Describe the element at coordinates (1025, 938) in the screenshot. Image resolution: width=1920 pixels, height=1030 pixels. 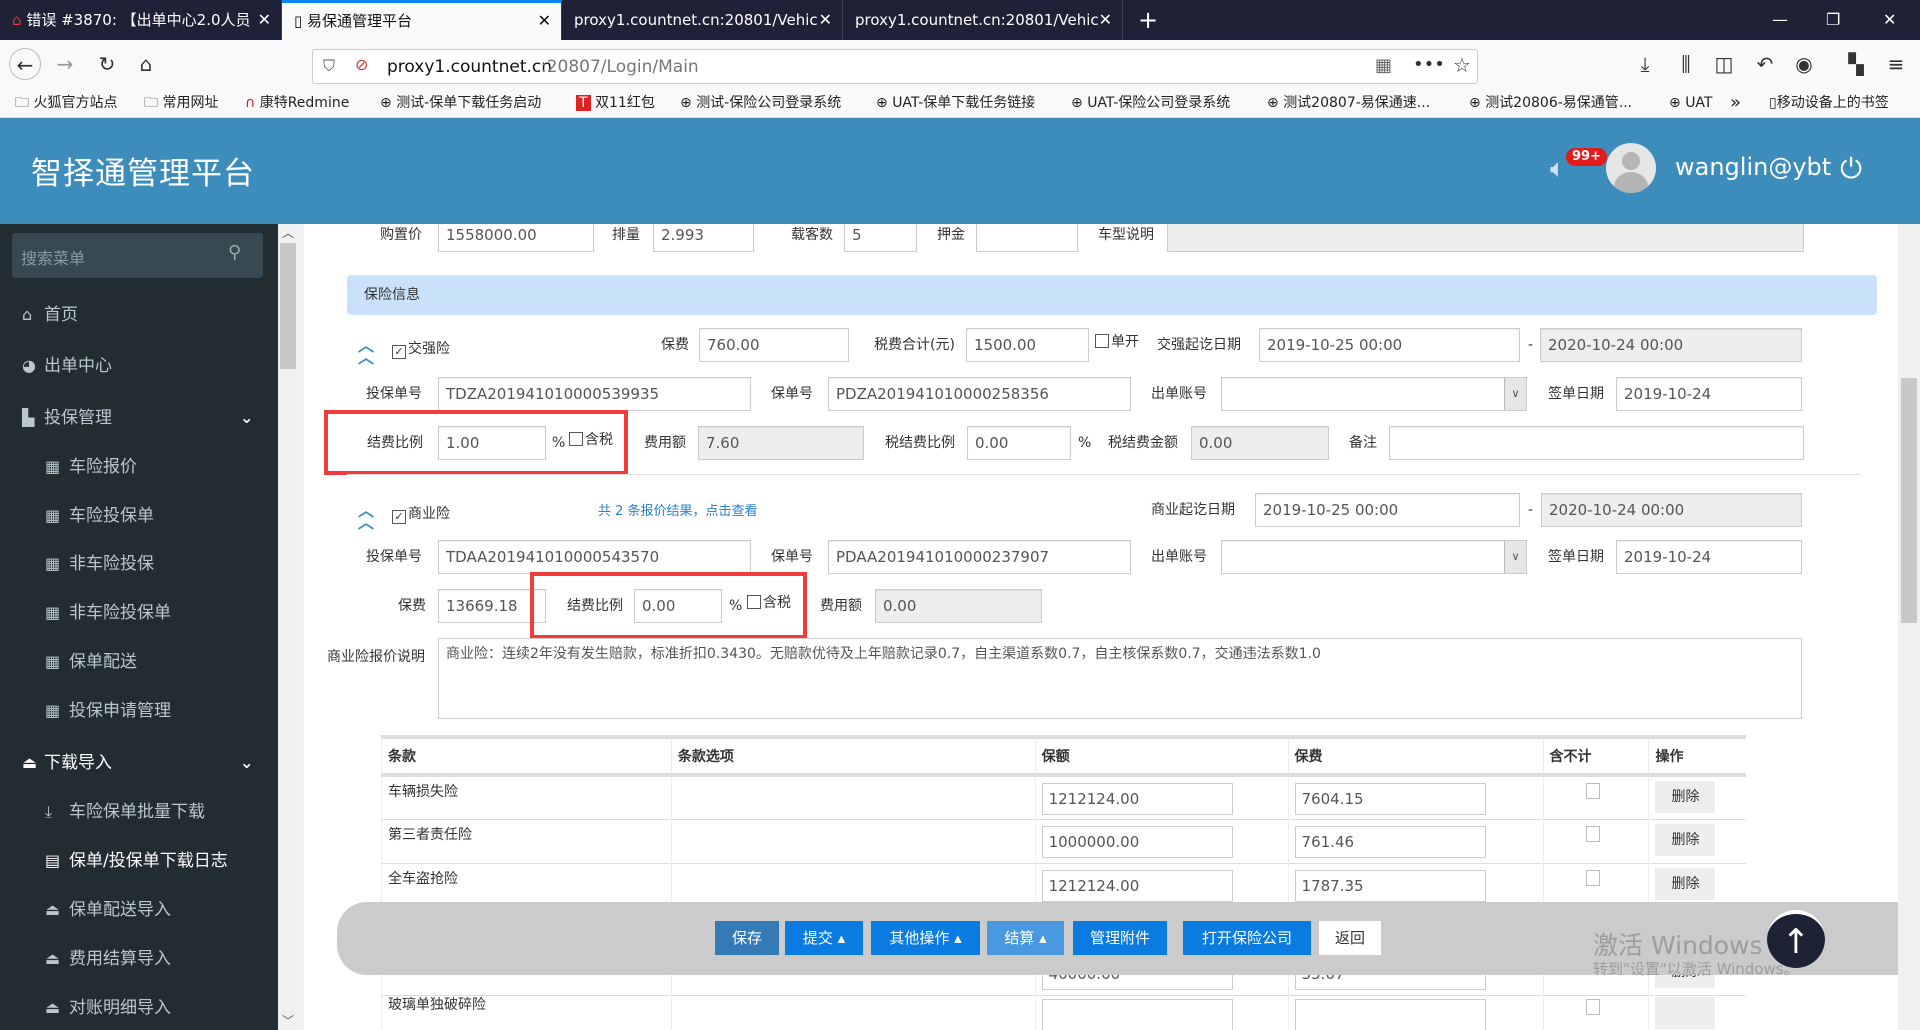
I see `settle-button: 结算 ▴` at that location.